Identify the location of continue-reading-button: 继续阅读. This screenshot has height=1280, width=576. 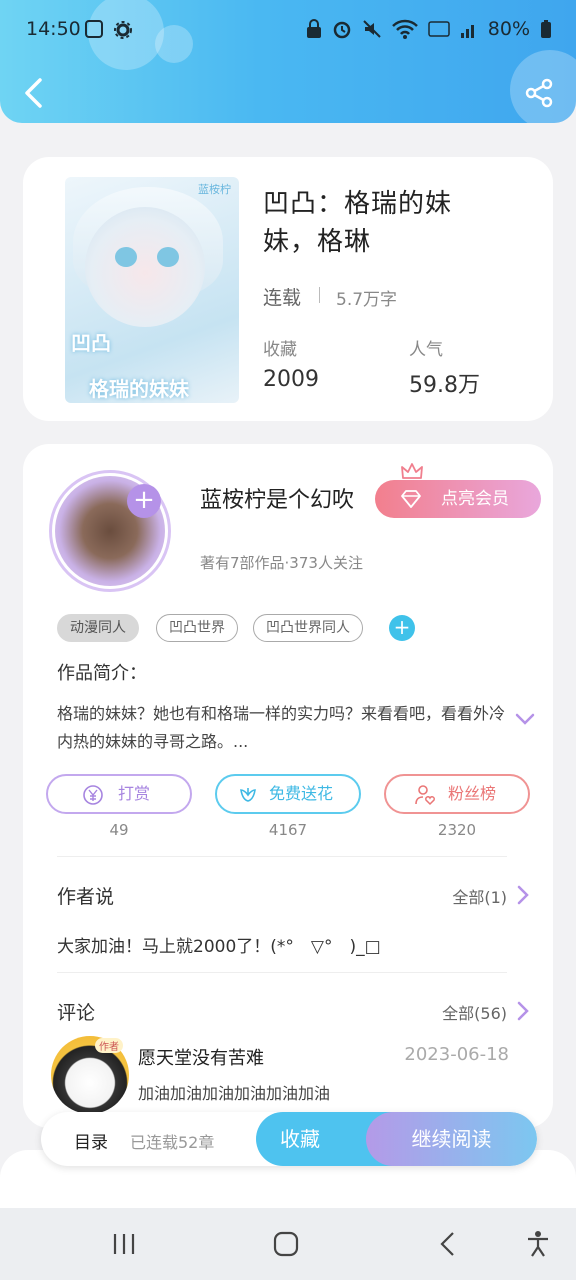
(451, 1139).